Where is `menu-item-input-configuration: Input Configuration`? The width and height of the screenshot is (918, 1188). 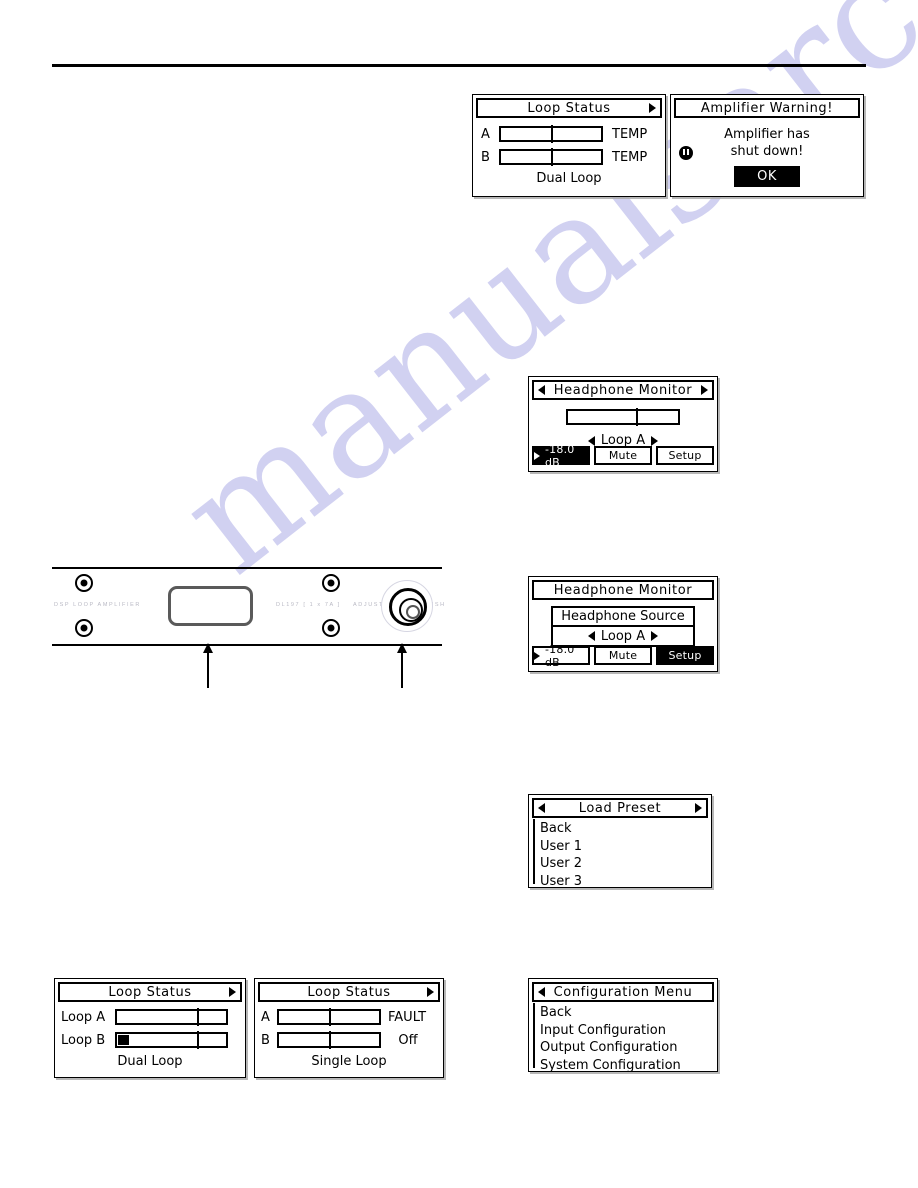
menu-item-input-configuration: Input Configuration is located at coordinates (624, 1031).